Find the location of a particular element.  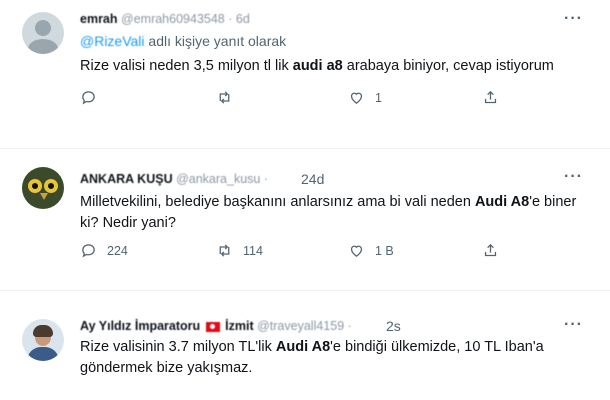

tweet-header: emrah @emrah60943548 · 6d is located at coordinates (165, 19).